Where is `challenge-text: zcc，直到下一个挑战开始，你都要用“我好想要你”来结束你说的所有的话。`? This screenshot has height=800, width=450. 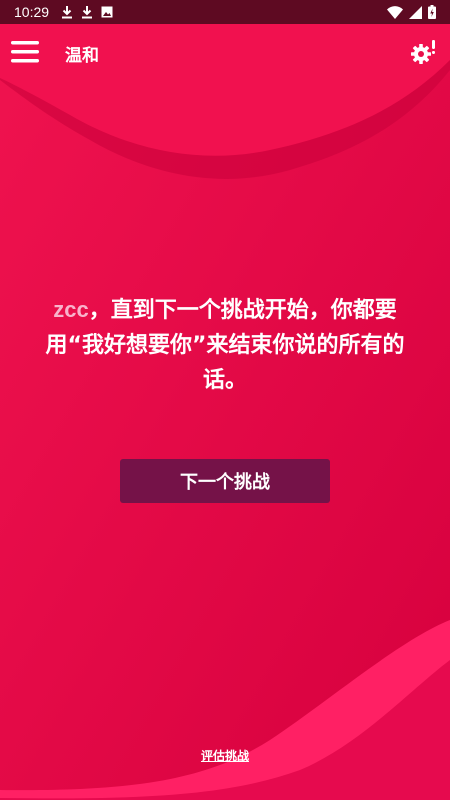 challenge-text: zcc，直到下一个挑战开始，你都要用“我好想要你”来结束你说的所有的话。 is located at coordinates (225, 345).